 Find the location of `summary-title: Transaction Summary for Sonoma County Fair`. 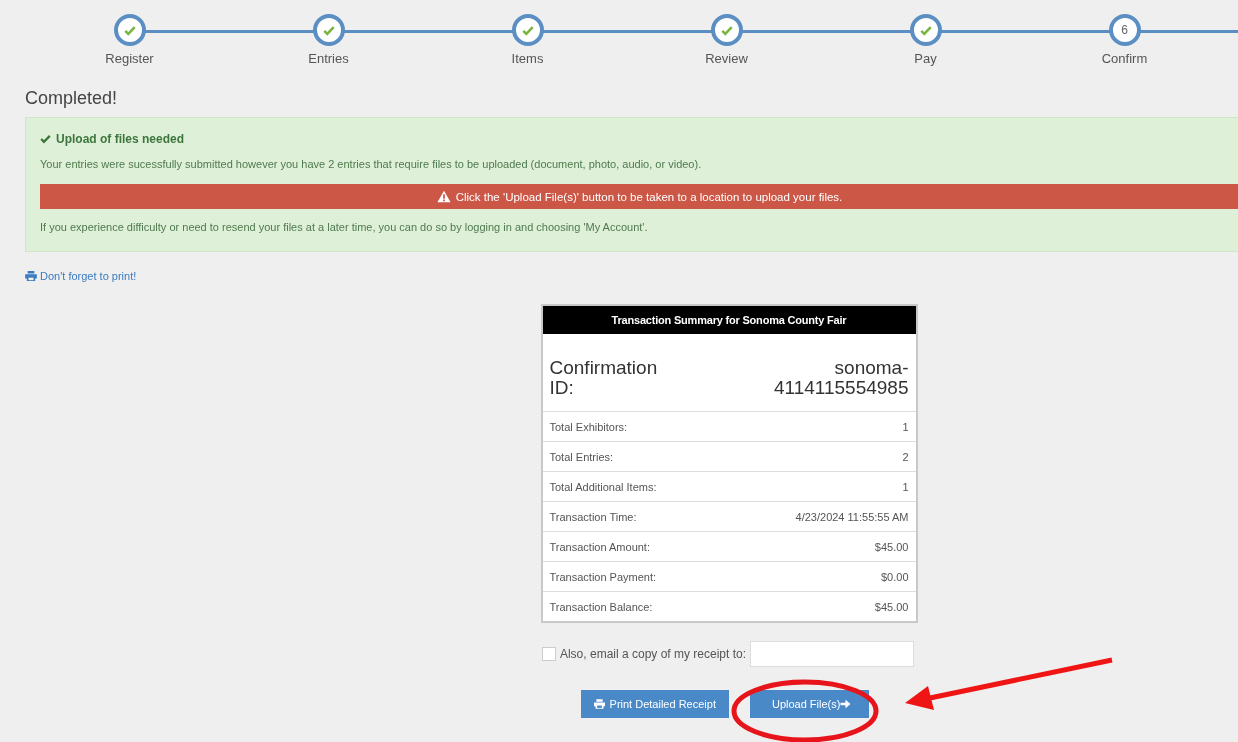

summary-title: Transaction Summary for Sonoma County Fair is located at coordinates (729, 320).